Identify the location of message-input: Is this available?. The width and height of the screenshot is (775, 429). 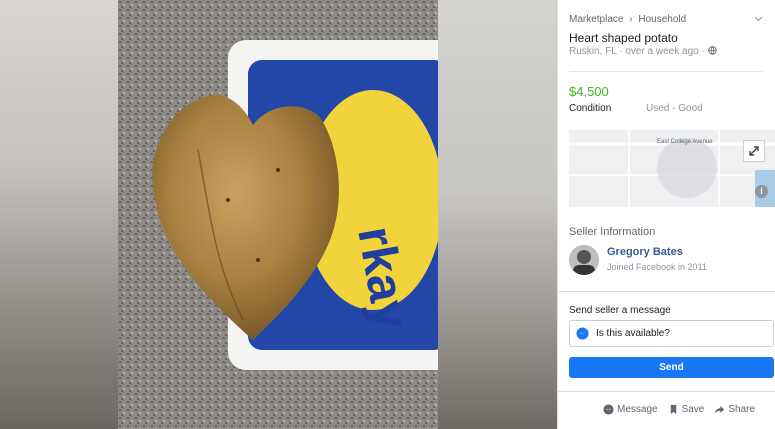
(671, 333).